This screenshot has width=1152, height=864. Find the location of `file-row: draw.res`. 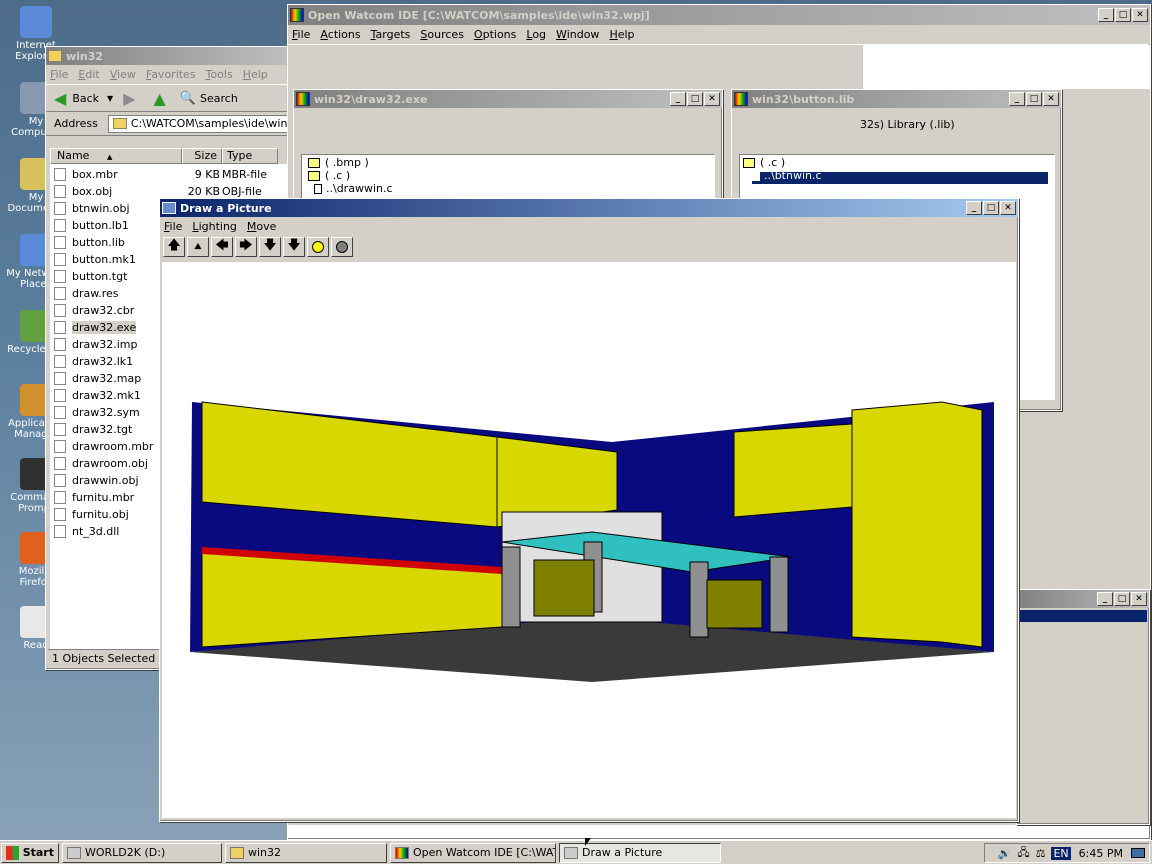

file-row: draw.res is located at coordinates (95, 293).